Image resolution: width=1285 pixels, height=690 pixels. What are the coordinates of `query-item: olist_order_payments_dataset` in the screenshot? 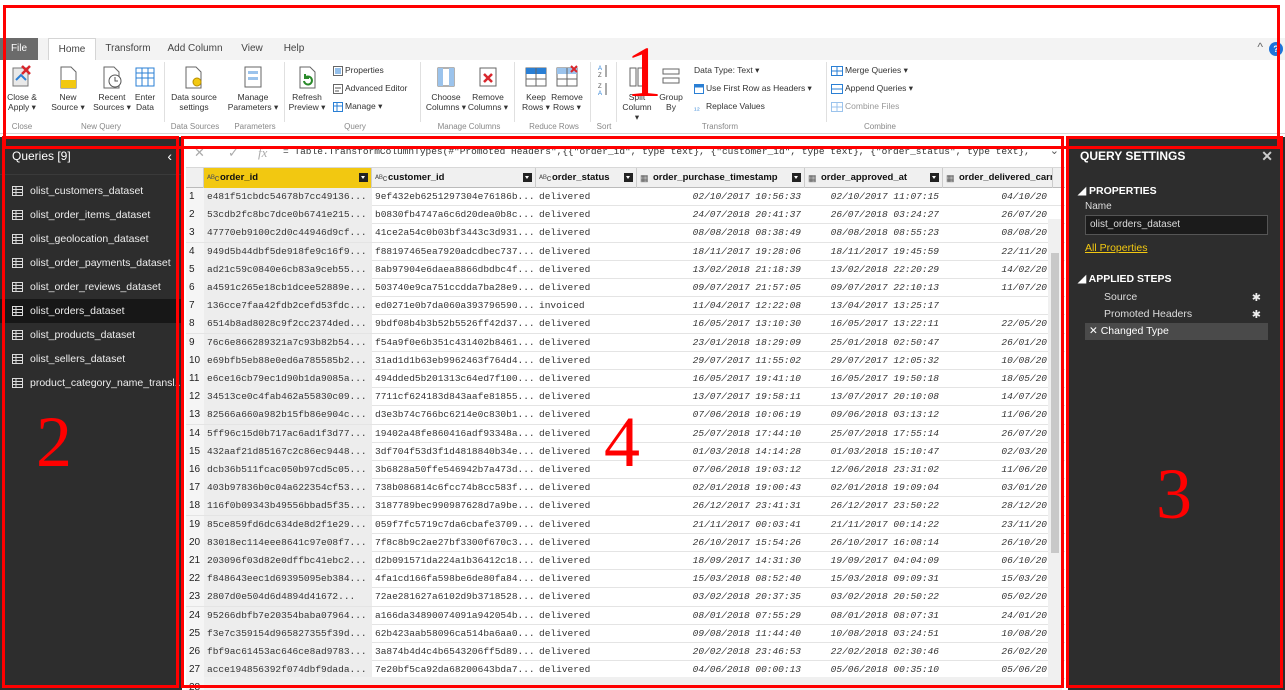 It's located at (91, 263).